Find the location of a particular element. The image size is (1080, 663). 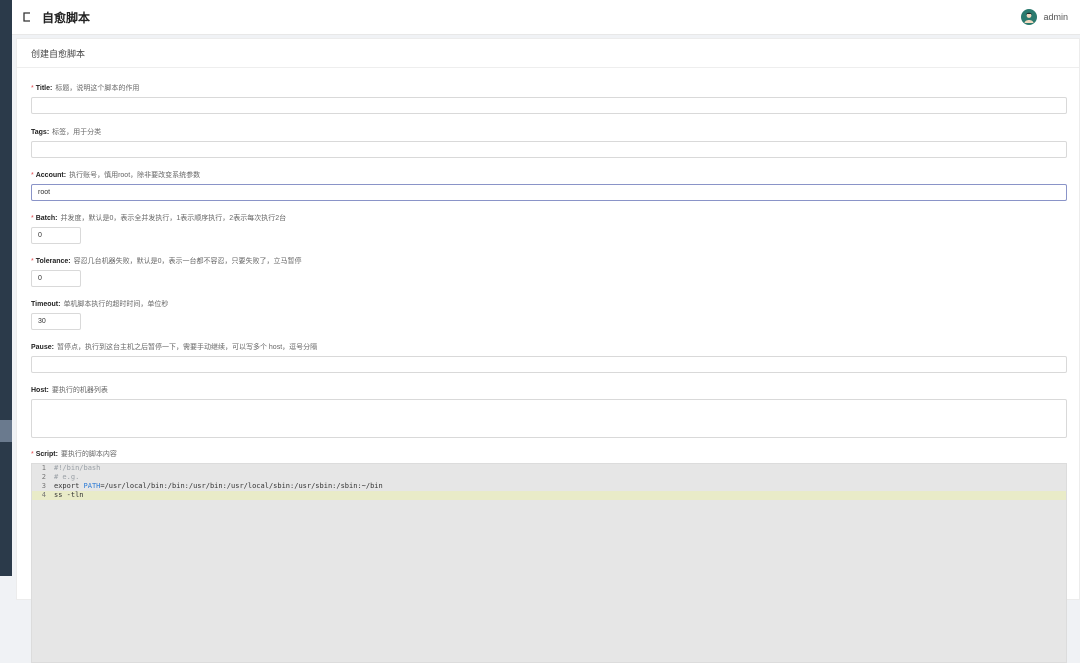

user-menu: admin is located at coordinates (1044, 17).